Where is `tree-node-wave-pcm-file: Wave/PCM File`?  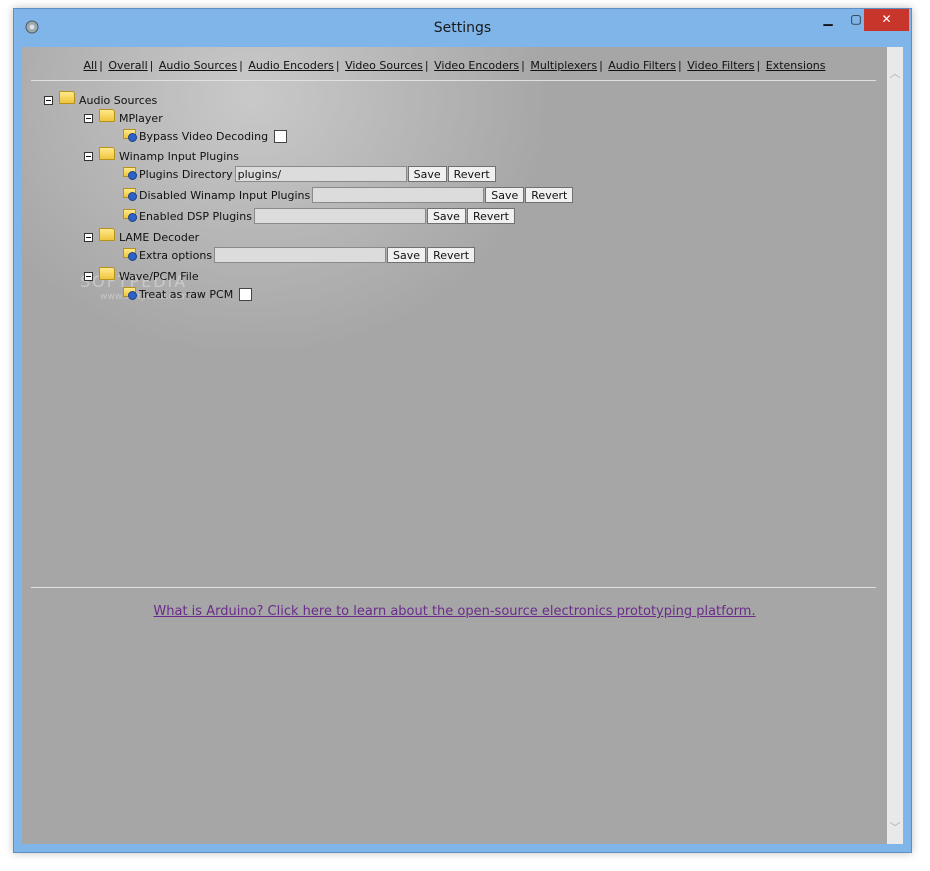 tree-node-wave-pcm-file: Wave/PCM File is located at coordinates (141, 275).